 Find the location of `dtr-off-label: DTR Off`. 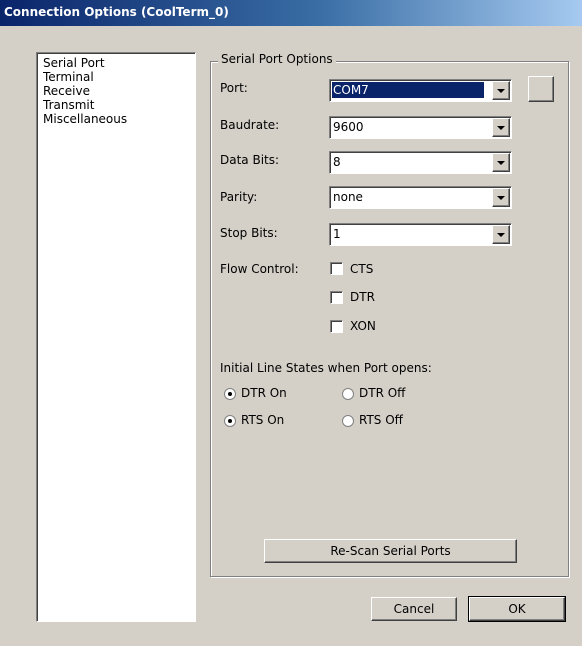

dtr-off-label: DTR Off is located at coordinates (382, 393).